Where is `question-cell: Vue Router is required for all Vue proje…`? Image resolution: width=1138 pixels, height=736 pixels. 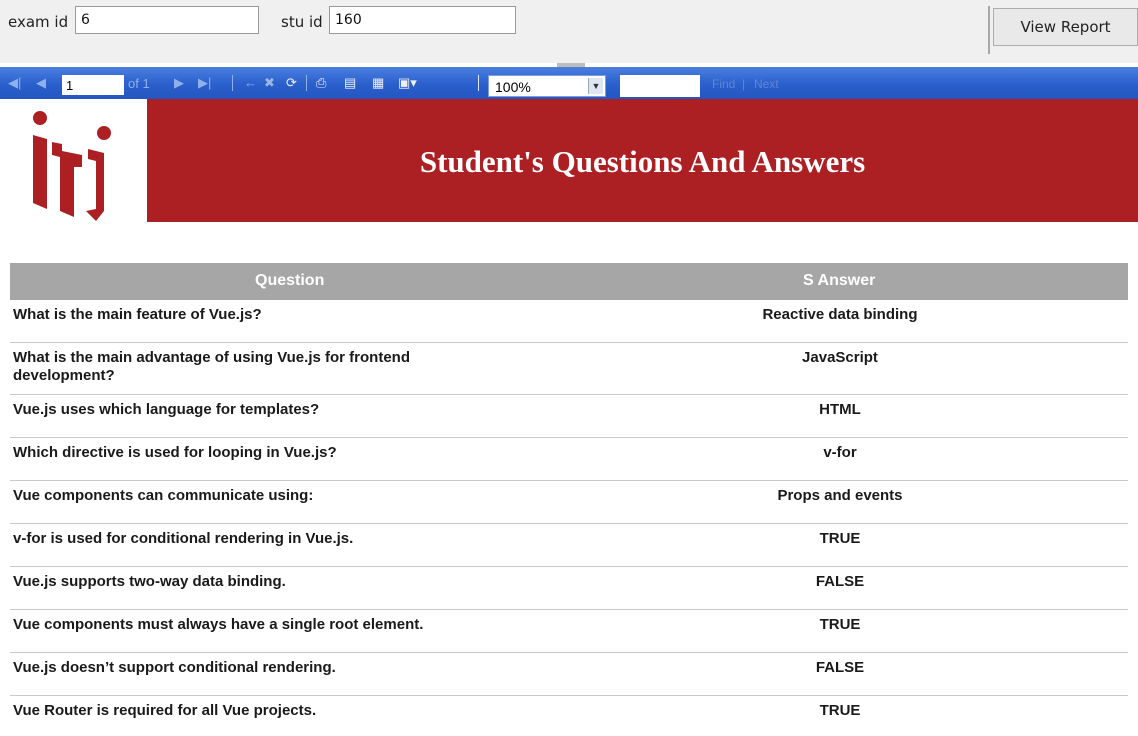 question-cell: Vue Router is required for all Vue proje… is located at coordinates (165, 710).